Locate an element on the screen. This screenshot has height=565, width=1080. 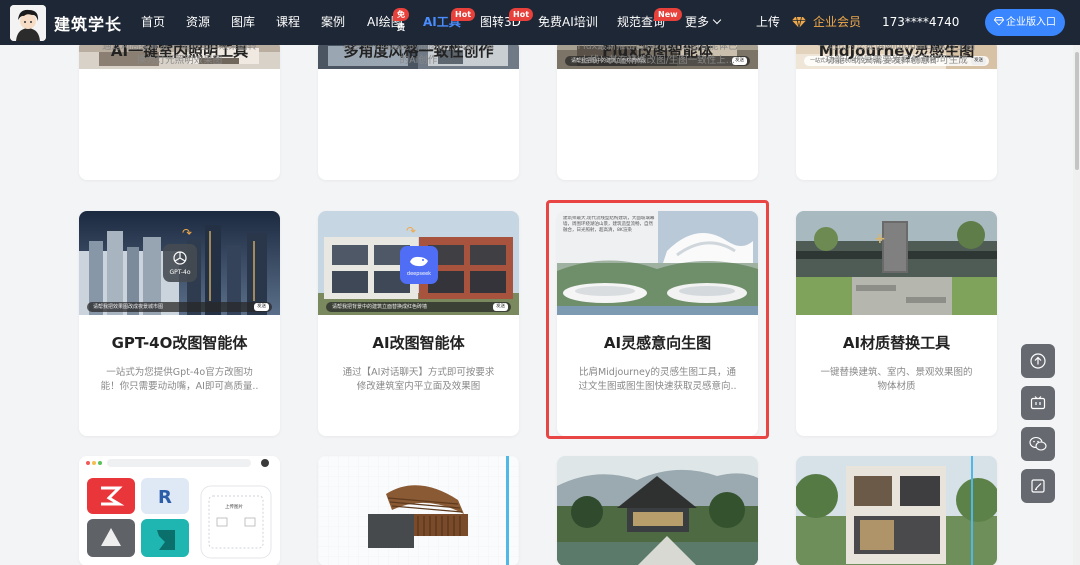
tool-card-lighting: AI一键室内照明工具 通过AI高级算法,一键将室内效果图转换为灯光照明效果图 is located at coordinates (179, 110).